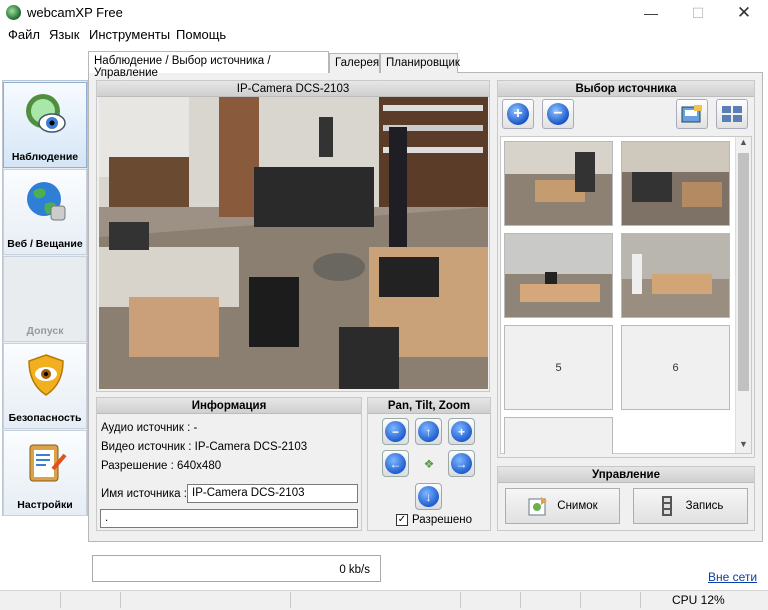 This screenshot has height=610, width=768. Describe the element at coordinates (272, 493) in the screenshot. I see `source-name-input: IP-Camera DCS-2103` at that location.